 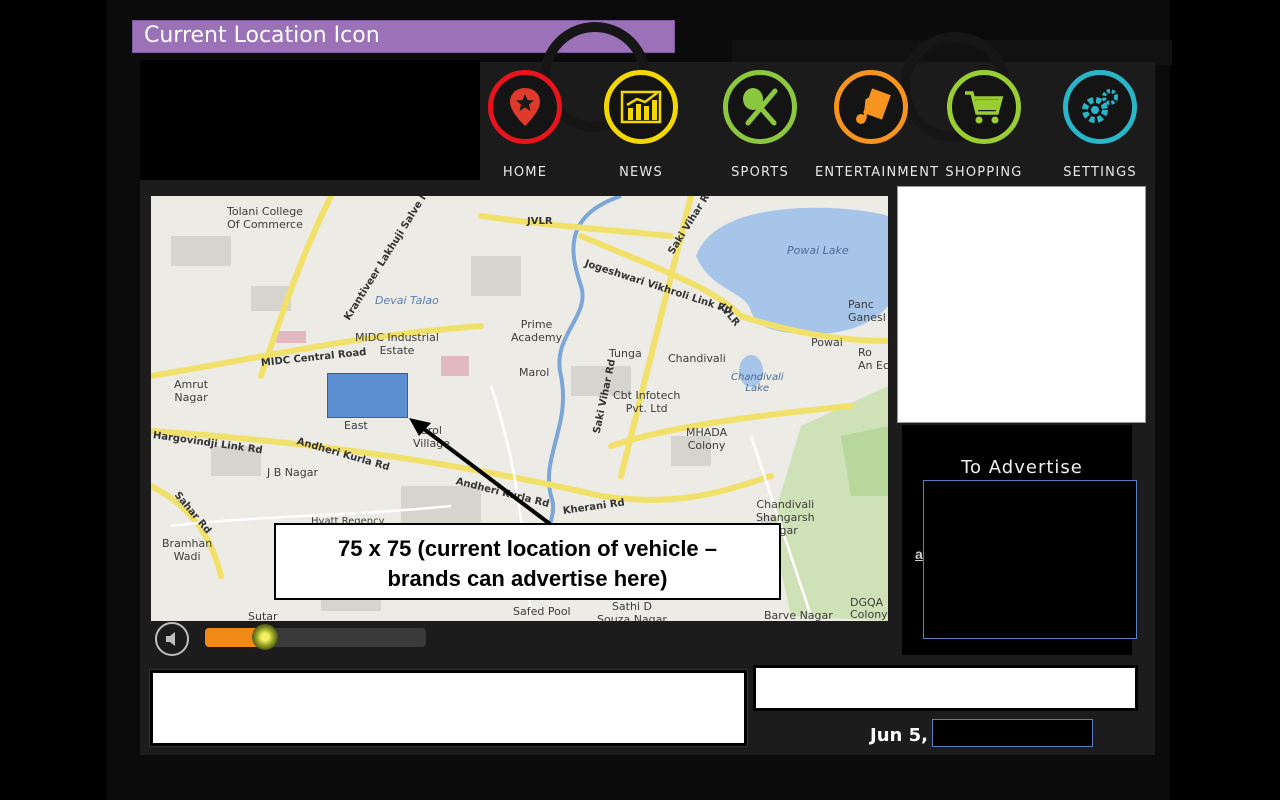 I want to click on bottom-right-content-box, so click(x=945, y=688).